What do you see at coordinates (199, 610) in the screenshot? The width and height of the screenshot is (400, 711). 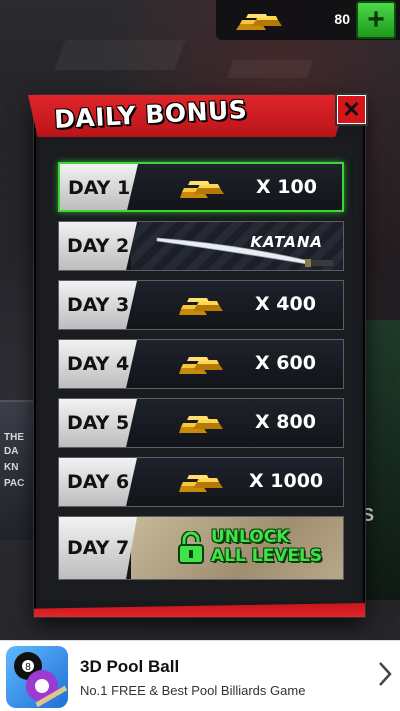 I see `modal-bottom-trim` at bounding box center [199, 610].